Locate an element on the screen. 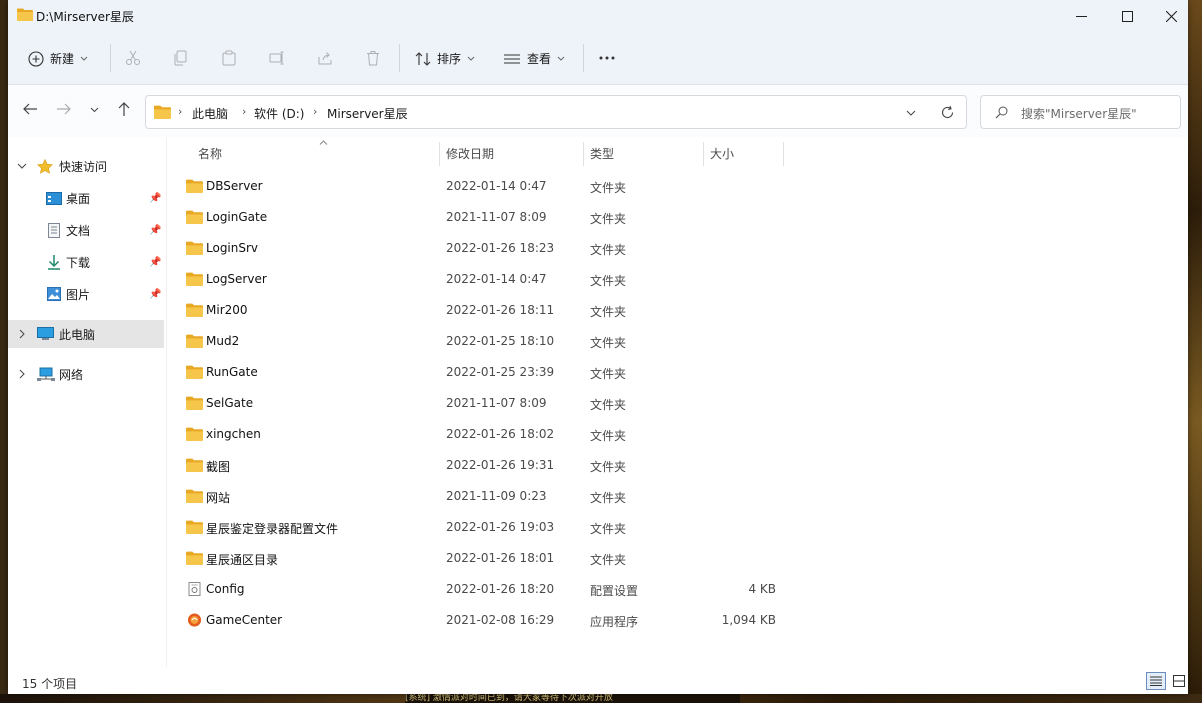 The width and height of the screenshot is (1202, 703). column-header-size: 大小 is located at coordinates (722, 153).